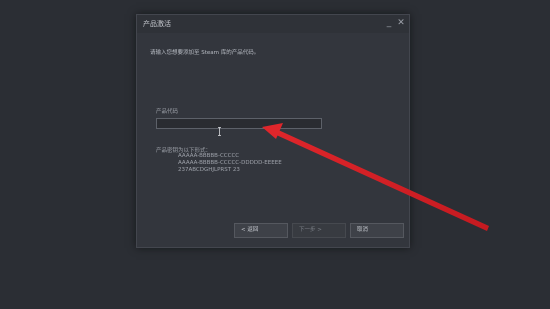 The height and width of the screenshot is (309, 550). What do you see at coordinates (209, 156) in the screenshot?
I see `format-example: AAAAA-BBBBB-CCCCC` at bounding box center [209, 156].